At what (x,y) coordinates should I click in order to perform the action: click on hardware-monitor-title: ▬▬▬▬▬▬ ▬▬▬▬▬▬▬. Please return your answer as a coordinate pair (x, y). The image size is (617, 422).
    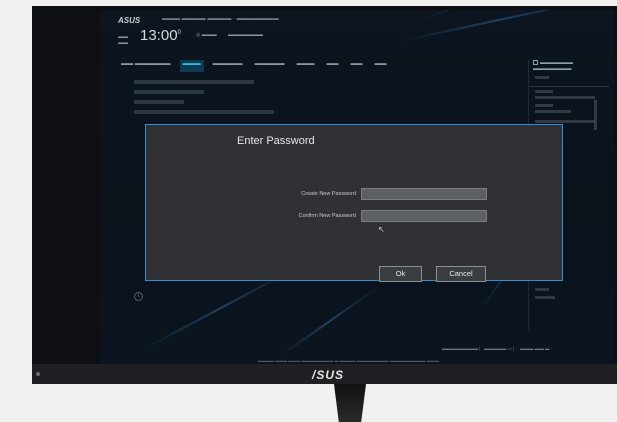
    Looking at the image, I should click on (553, 66).